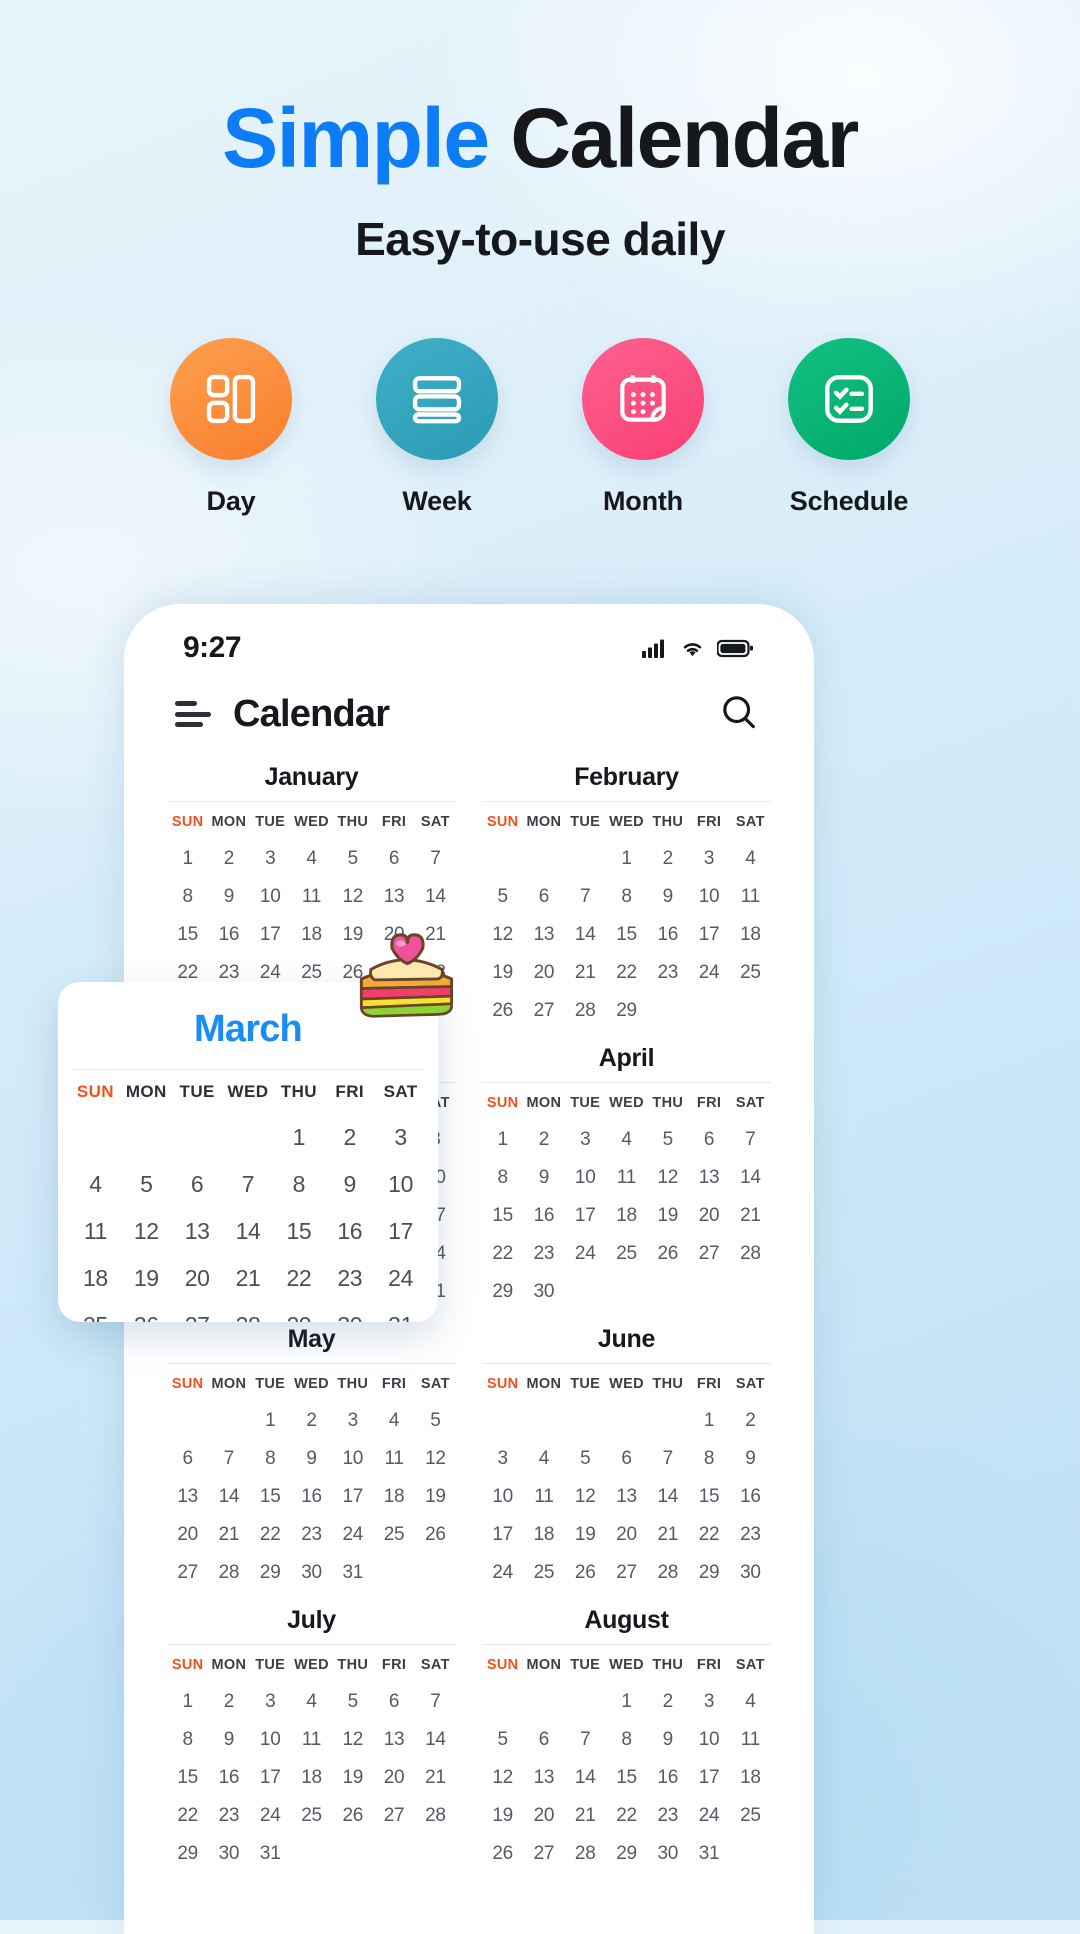  Describe the element at coordinates (298, 1231) in the screenshot. I see `march-day-cell: 15` at that location.